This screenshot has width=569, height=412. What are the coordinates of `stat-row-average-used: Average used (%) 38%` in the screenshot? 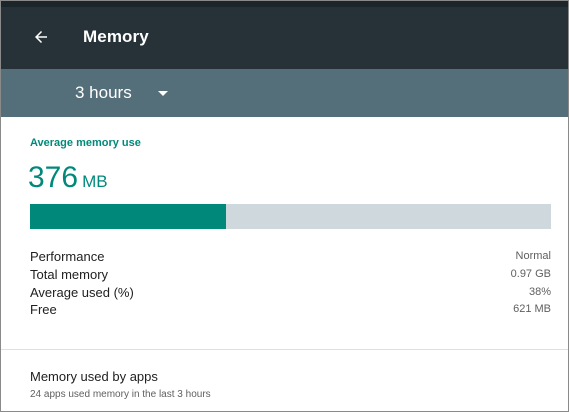 It's located at (290, 293).